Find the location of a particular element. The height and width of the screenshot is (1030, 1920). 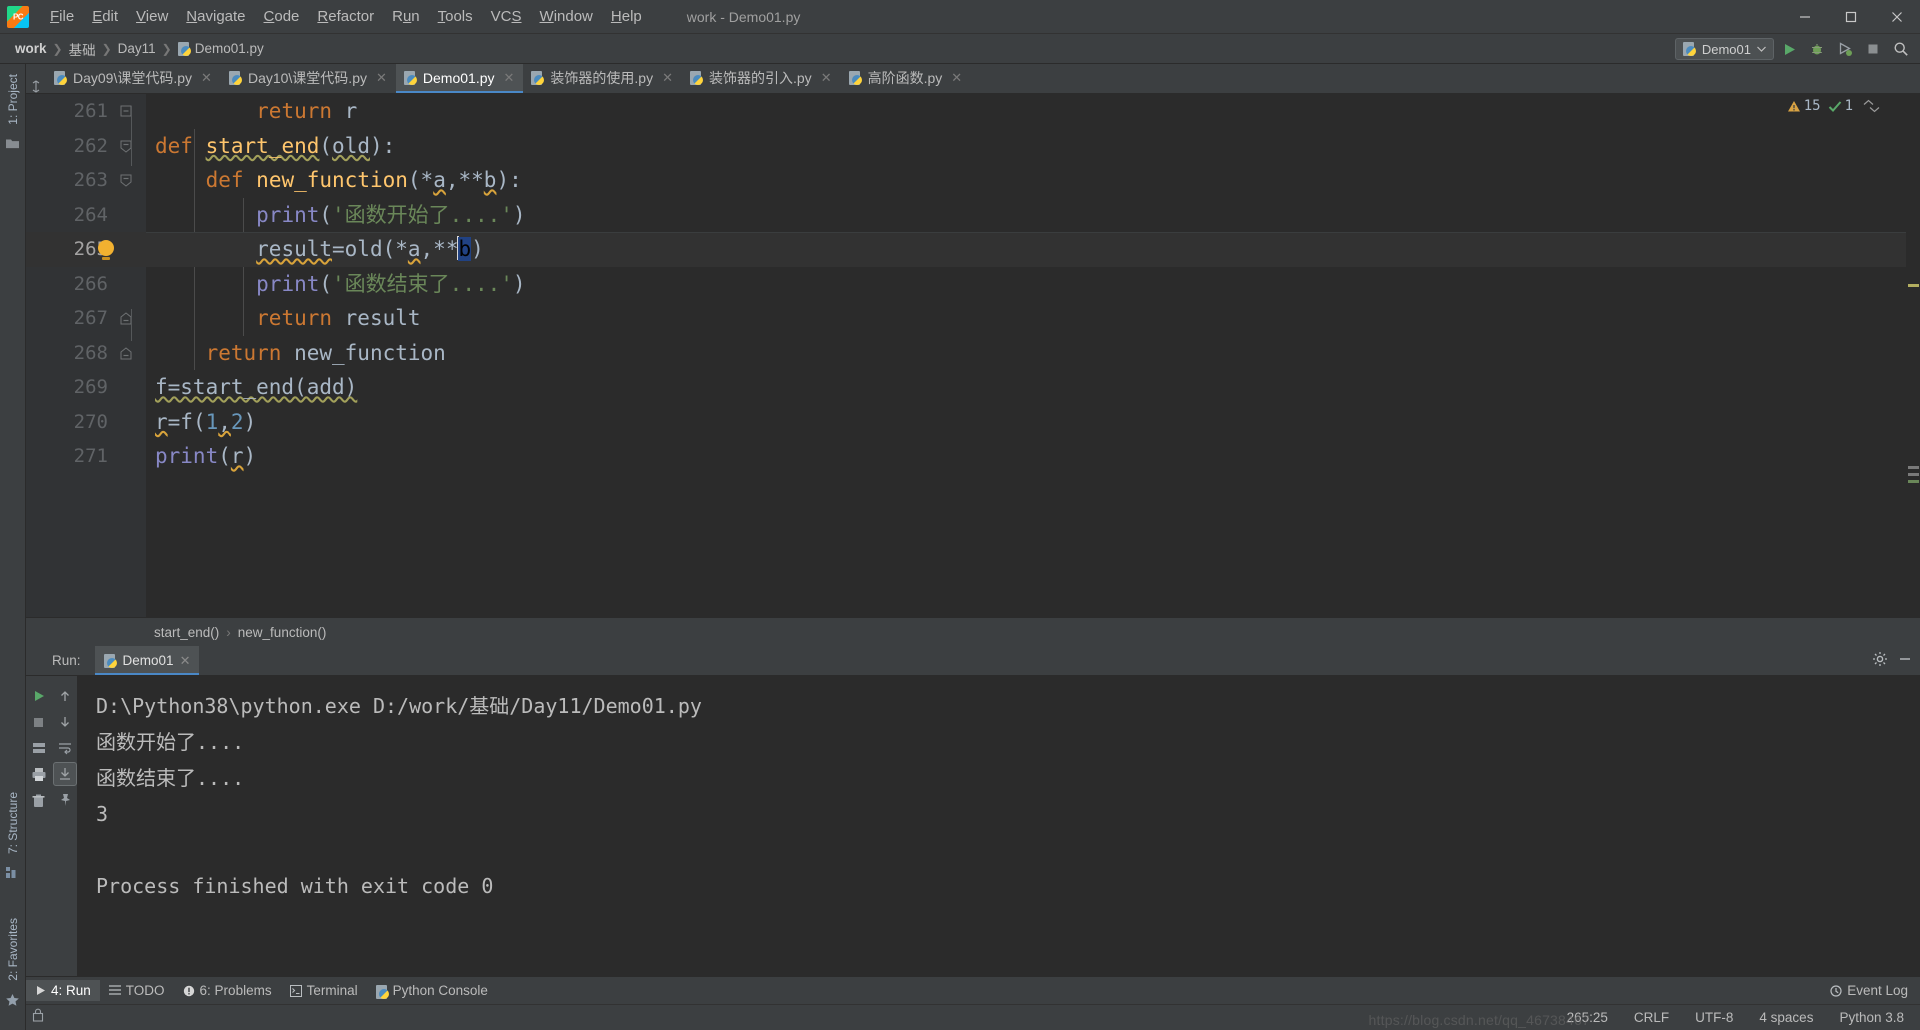

close-icon is located at coordinates (1897, 17).